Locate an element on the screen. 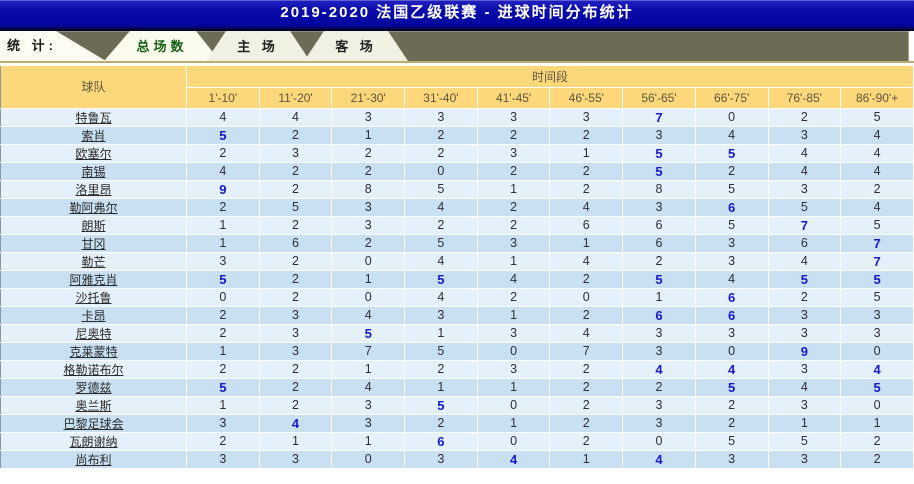  team-link: 洛里昂 is located at coordinates (93, 190).